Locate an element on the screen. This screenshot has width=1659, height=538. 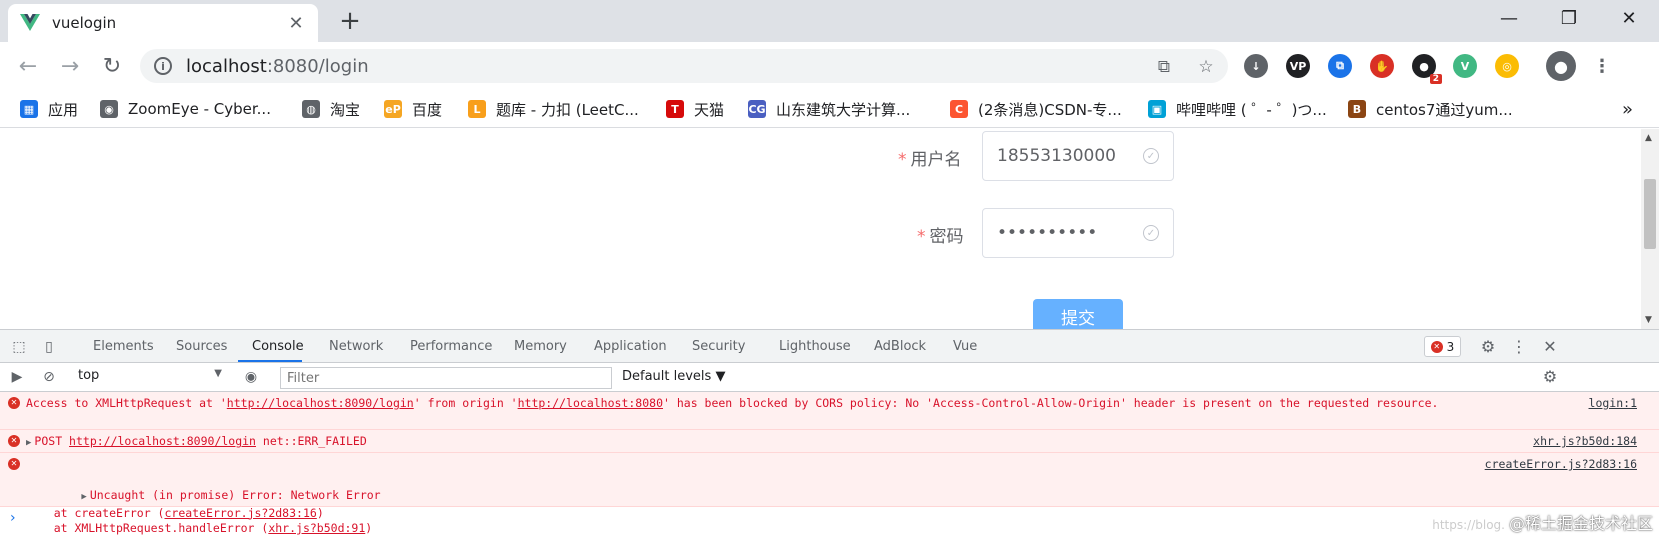
profile-avatar-icon: ● is located at coordinates (1561, 66).